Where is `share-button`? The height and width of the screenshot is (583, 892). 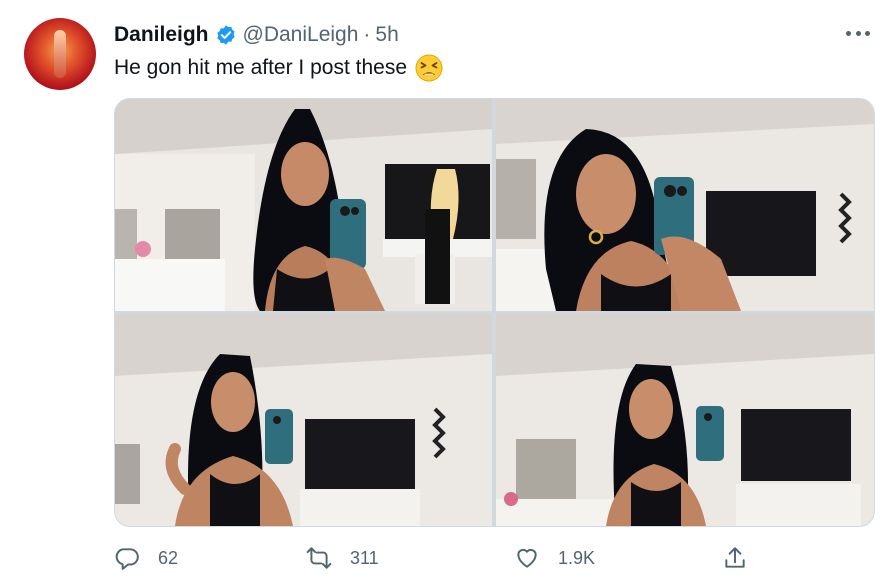
share-button is located at coordinates (735, 558).